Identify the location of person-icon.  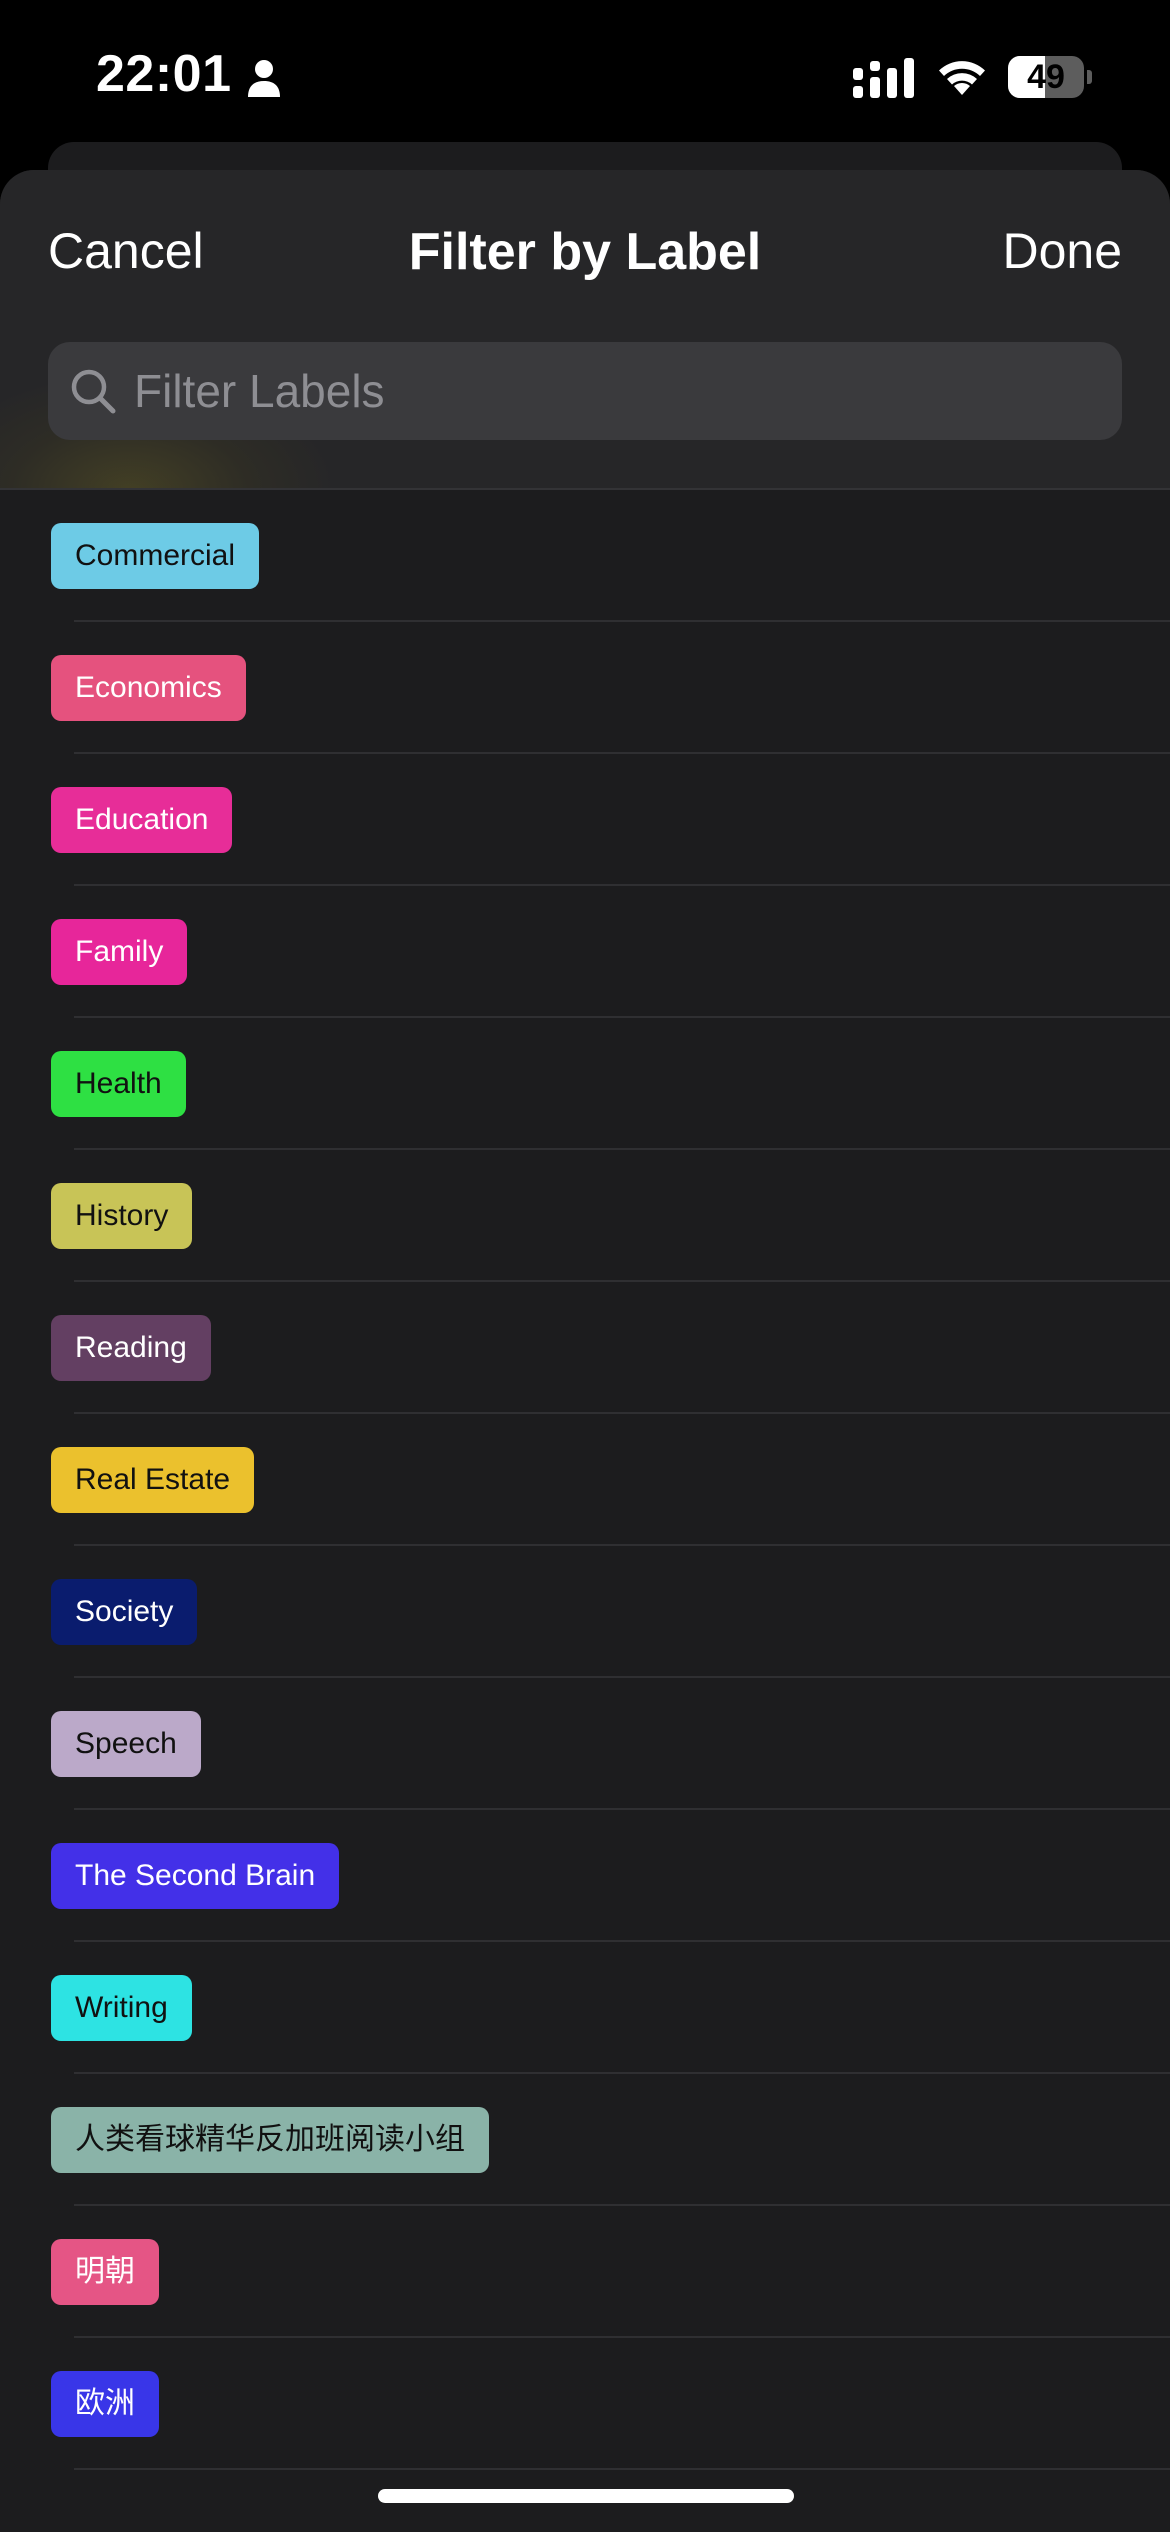
(264, 78).